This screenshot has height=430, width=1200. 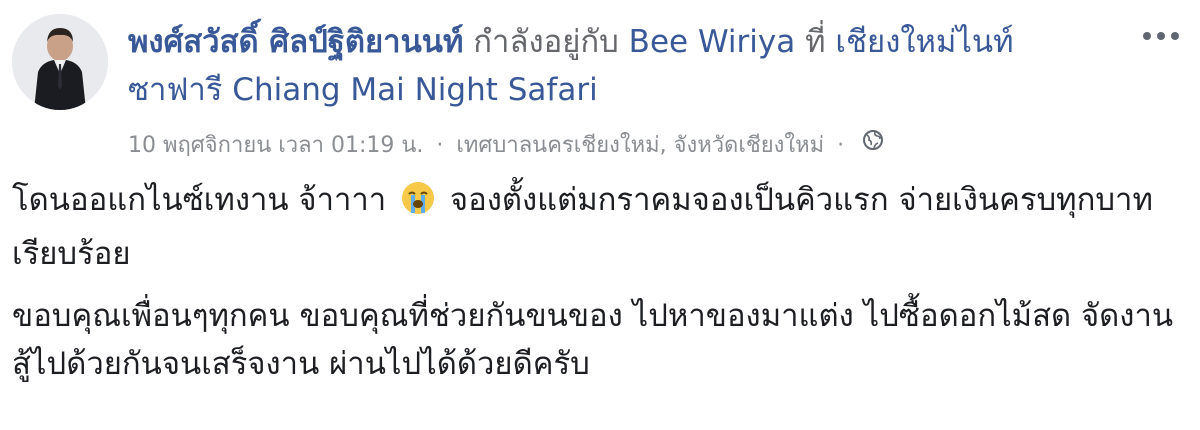 What do you see at coordinates (295, 42) in the screenshot?
I see `author-name: พงศ์สวัสดิ์ ศิลป์ฐิติยานนท์` at bounding box center [295, 42].